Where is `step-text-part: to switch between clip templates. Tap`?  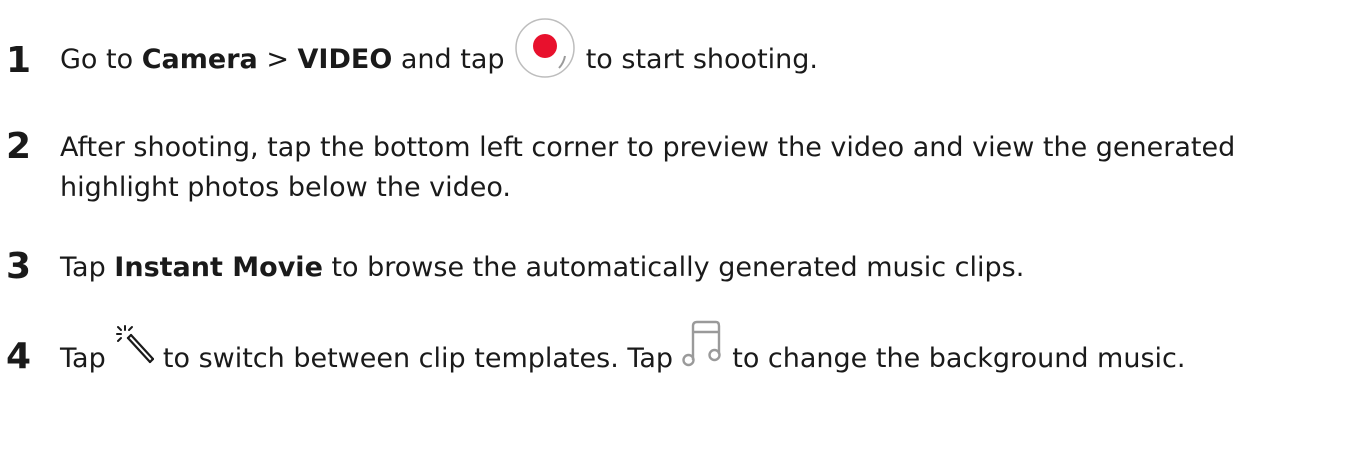
step-text-part: to switch between clip templates. Tap is located at coordinates (418, 358).